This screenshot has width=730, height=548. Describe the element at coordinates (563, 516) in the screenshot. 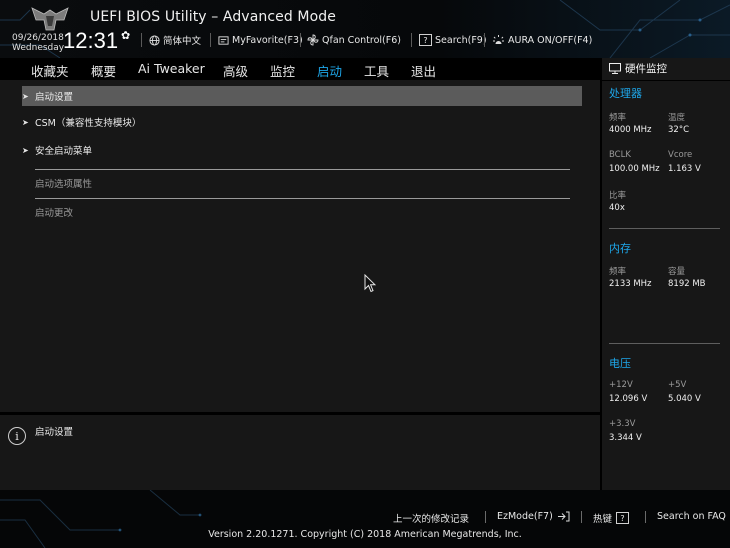

I see `exit-arrow-icon` at that location.